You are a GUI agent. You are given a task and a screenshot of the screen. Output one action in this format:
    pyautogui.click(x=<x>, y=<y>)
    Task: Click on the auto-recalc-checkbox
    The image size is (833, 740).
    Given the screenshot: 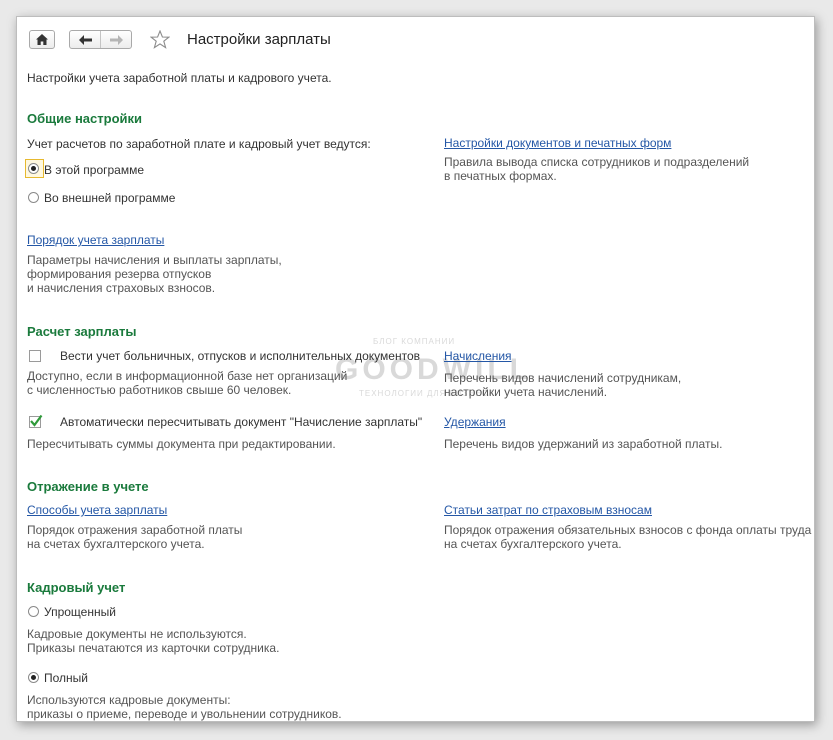 What is the action you would take?
    pyautogui.click(x=36, y=421)
    